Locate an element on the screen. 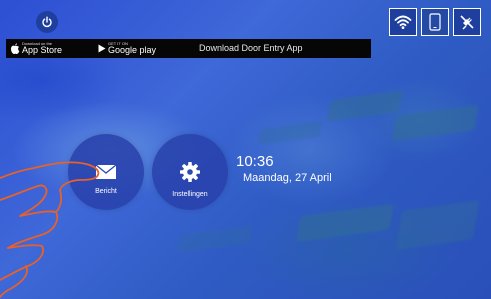 The image size is (491, 299). app-store-text: App Store is located at coordinates (42, 50).